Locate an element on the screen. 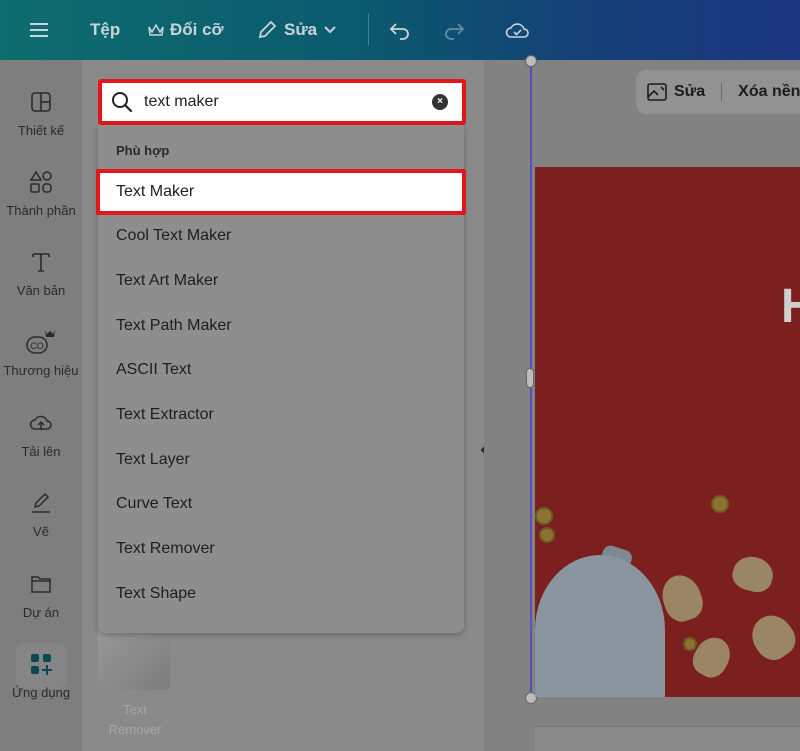 The image size is (800, 751). top-bar: Tệp Đổi cỡ Sửa is located at coordinates (400, 30).